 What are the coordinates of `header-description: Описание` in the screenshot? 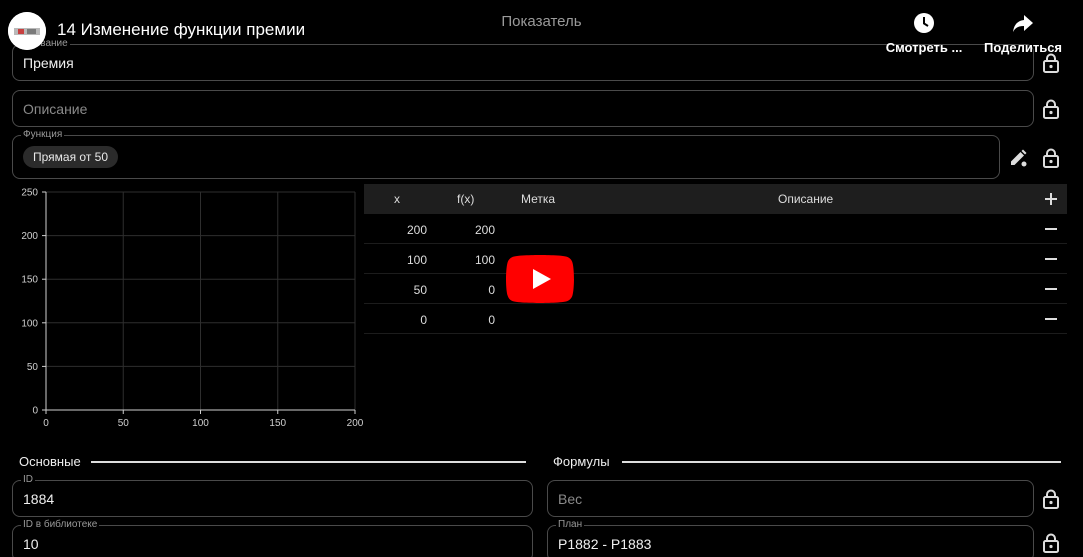 It's located at (806, 199).